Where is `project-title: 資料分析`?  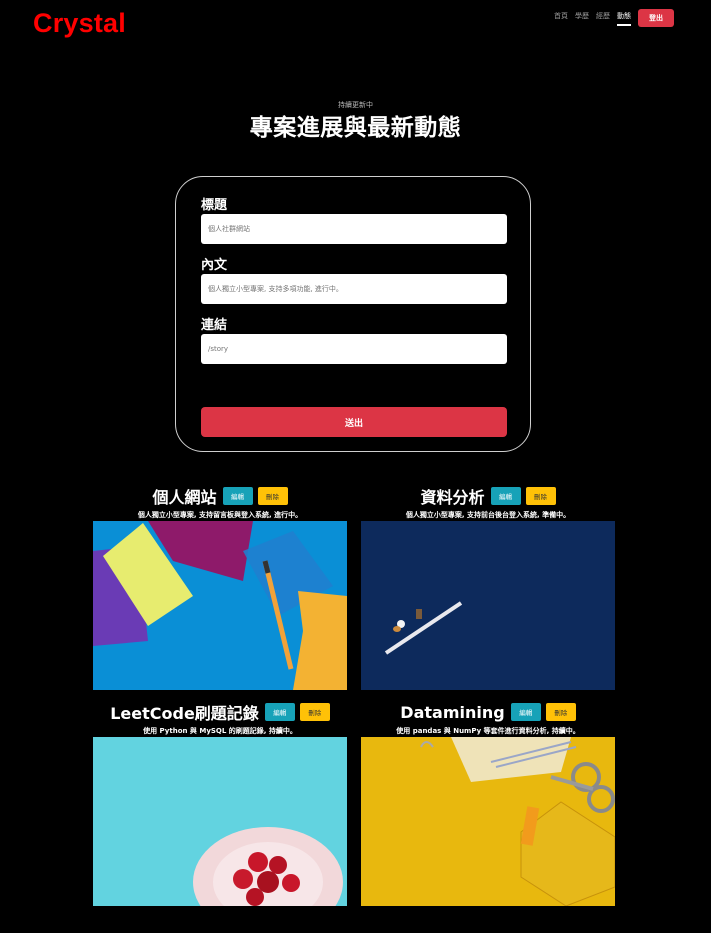
project-title: 資料分析 is located at coordinates (452, 497).